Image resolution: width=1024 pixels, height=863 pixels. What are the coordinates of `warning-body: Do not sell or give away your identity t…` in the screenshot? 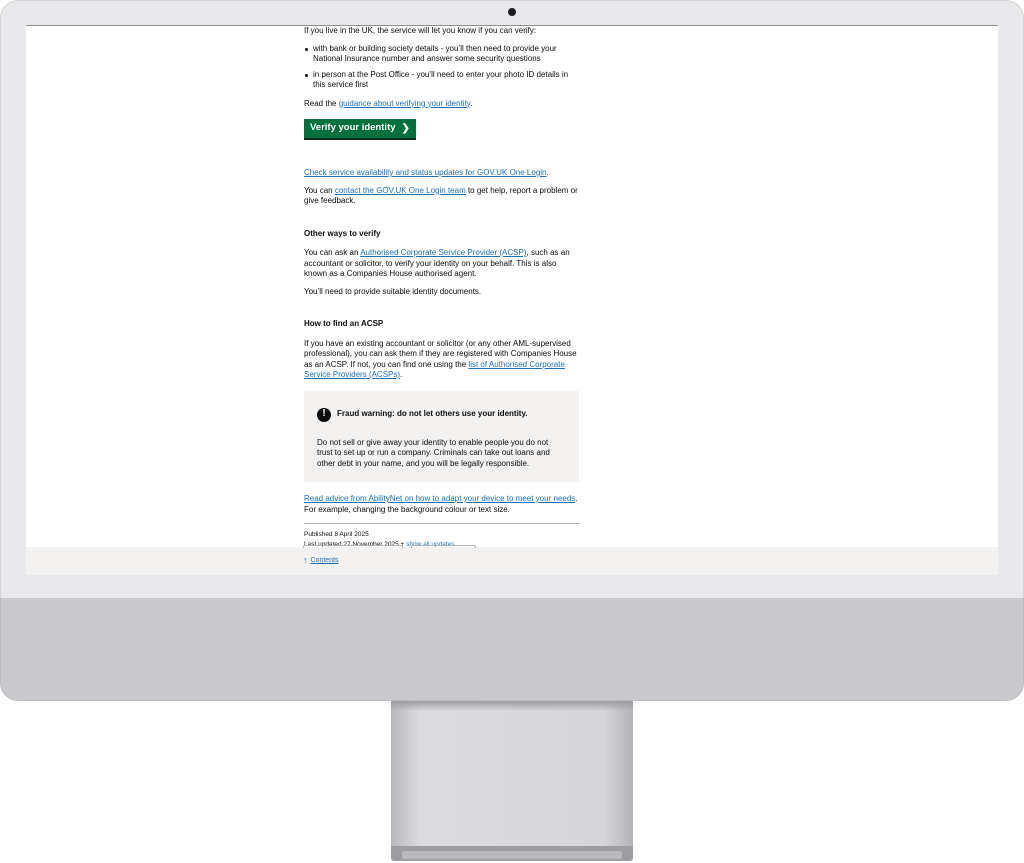 It's located at (433, 452).